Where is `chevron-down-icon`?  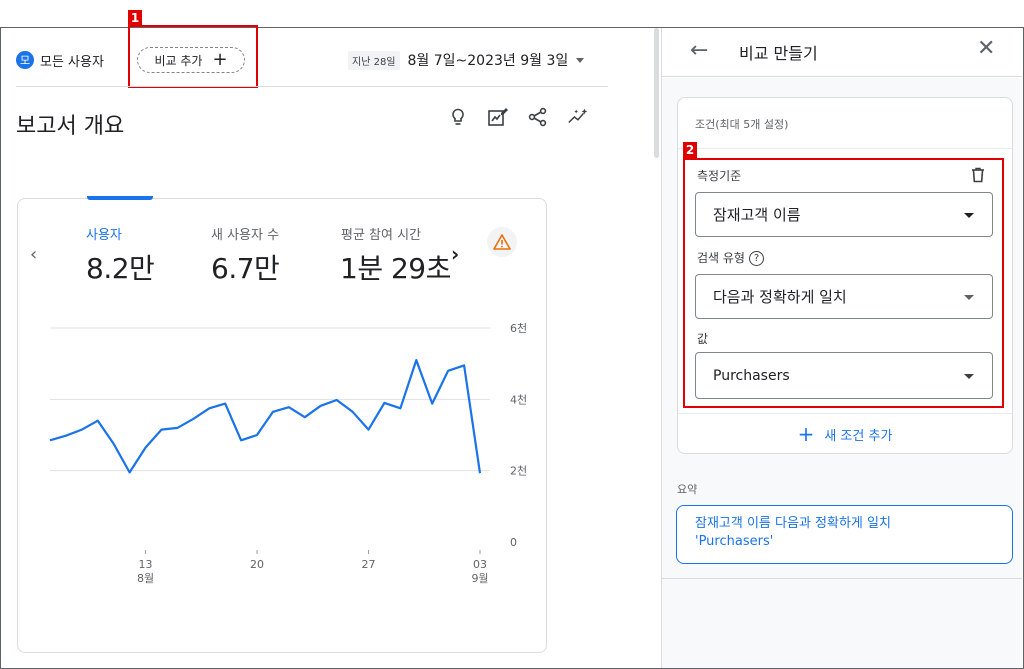 chevron-down-icon is located at coordinates (580, 60).